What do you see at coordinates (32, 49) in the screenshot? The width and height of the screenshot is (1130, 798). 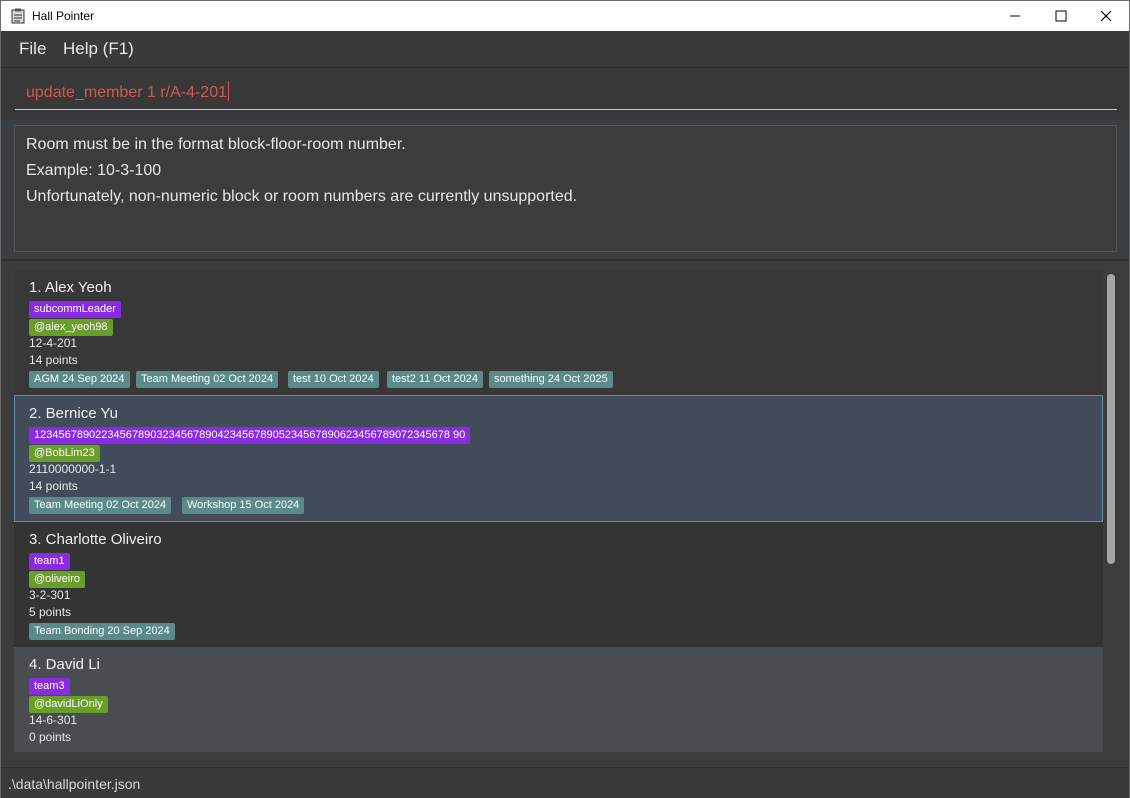 I see `menu-file: File` at bounding box center [32, 49].